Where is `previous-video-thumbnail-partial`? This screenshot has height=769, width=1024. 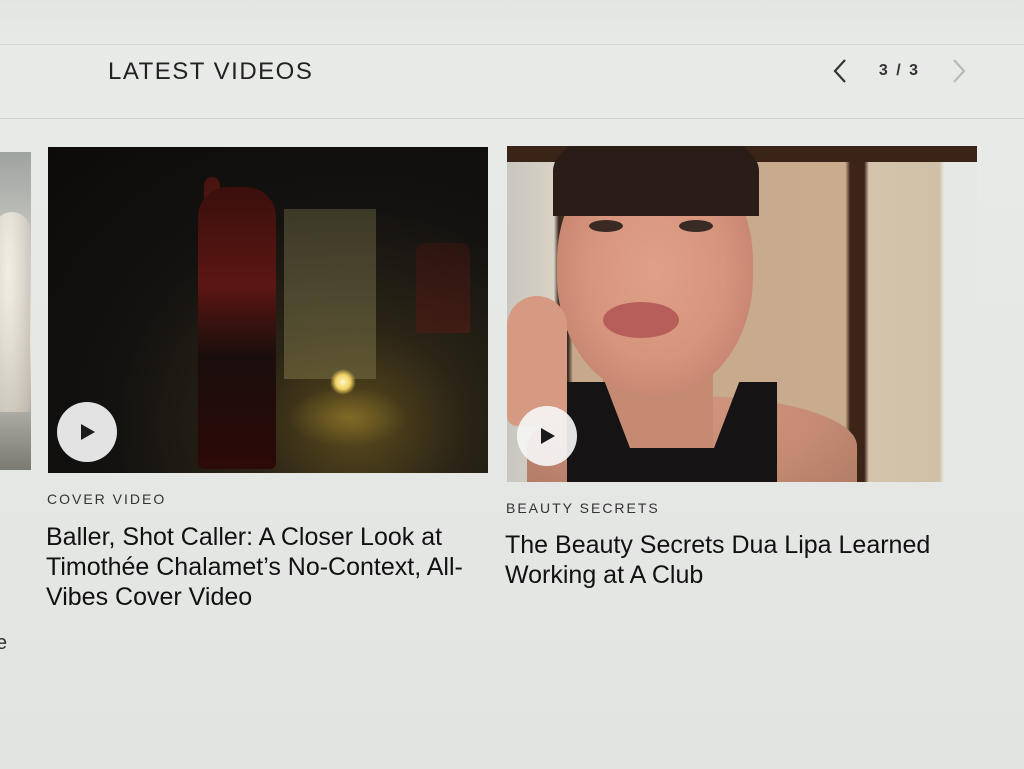 previous-video-thumbnail-partial is located at coordinates (15, 311).